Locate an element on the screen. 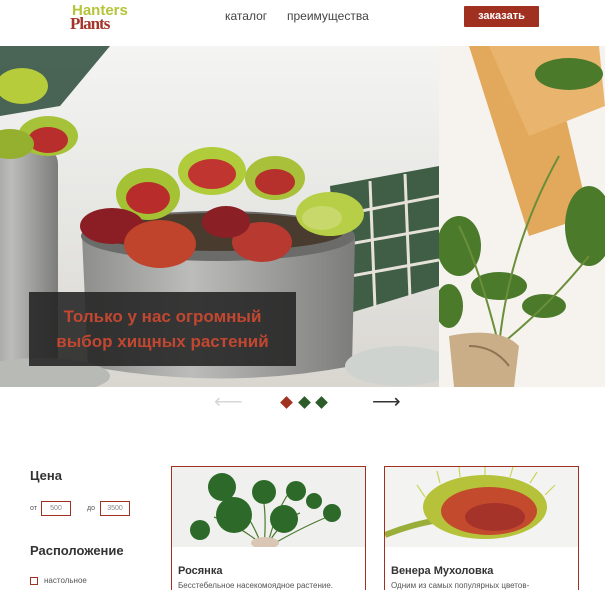 This screenshot has height=590, width=605. logo-bottom-text: Plants is located at coordinates (90, 23).